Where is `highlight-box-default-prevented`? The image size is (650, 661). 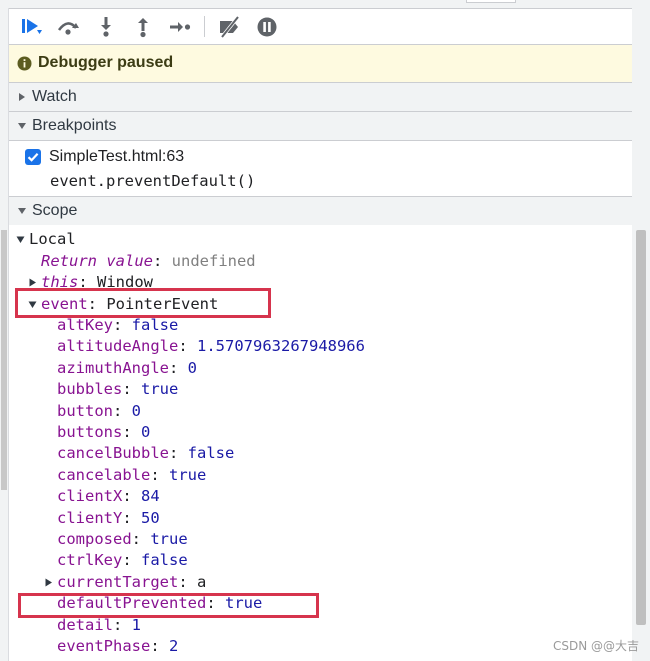
highlight-box-default-prevented is located at coordinates (168, 605).